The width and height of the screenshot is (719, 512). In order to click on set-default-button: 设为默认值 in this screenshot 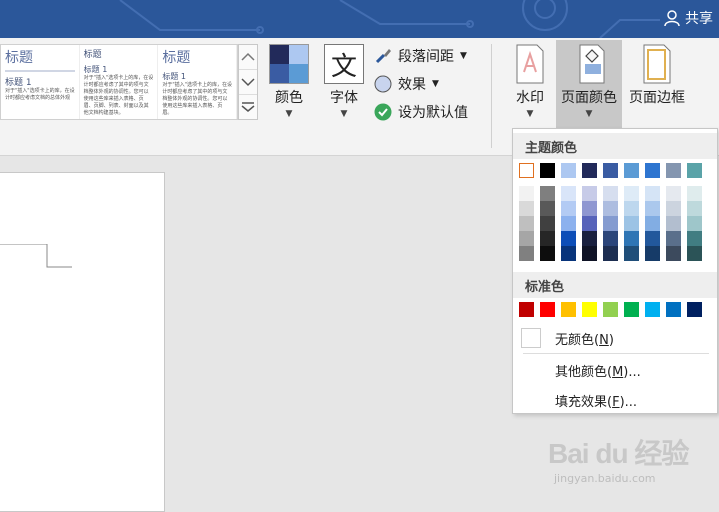, I will do `click(421, 112)`.